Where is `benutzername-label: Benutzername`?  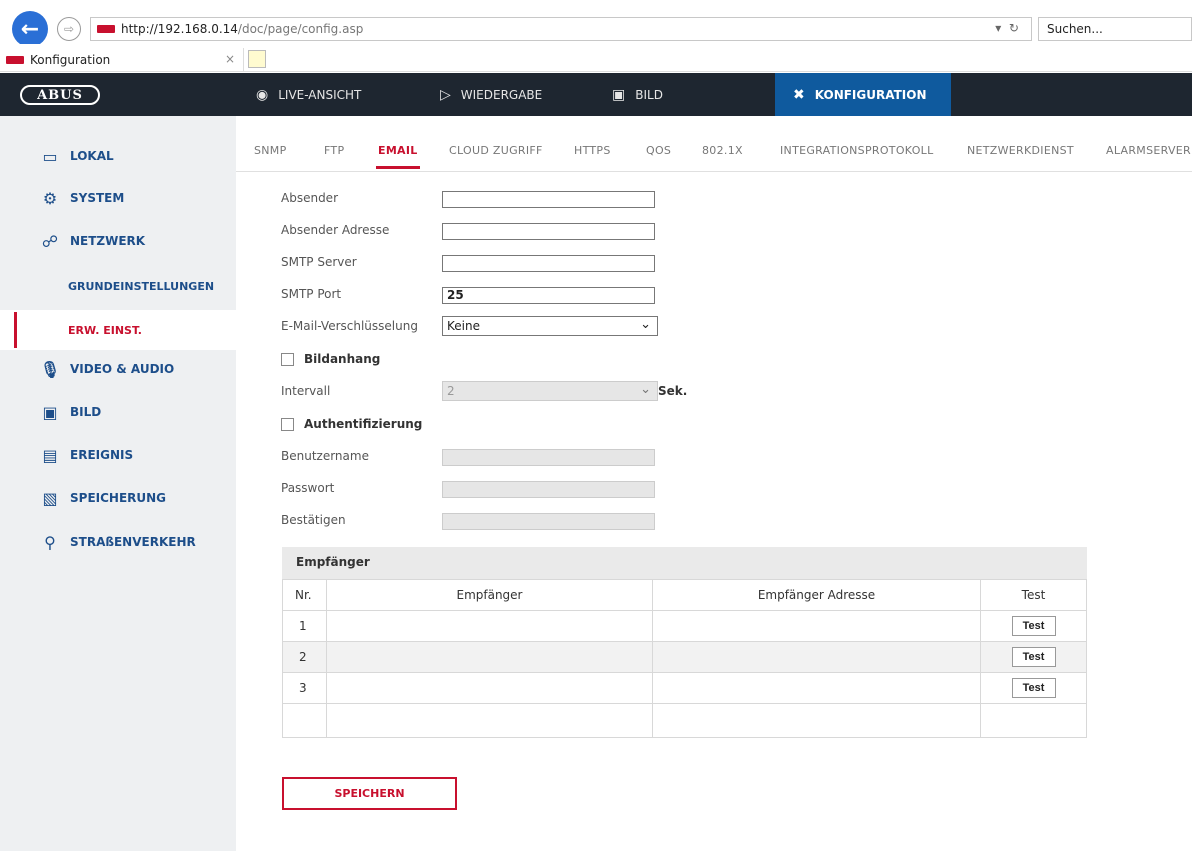
benutzername-label: Benutzername is located at coordinates (325, 456).